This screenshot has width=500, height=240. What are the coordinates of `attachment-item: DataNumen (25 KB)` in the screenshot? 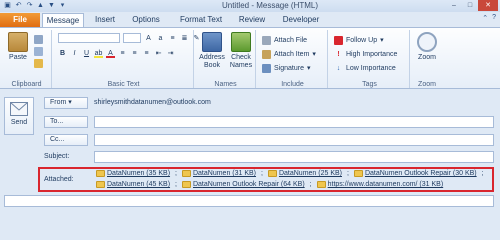 It's located at (304, 173).